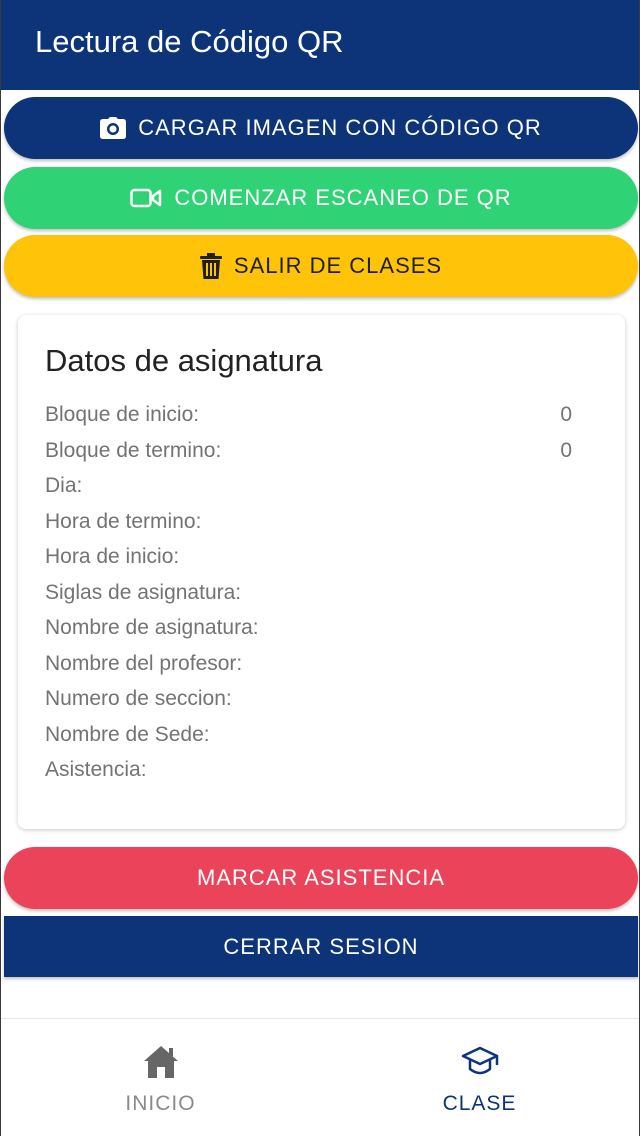 Image resolution: width=640 pixels, height=1136 pixels. What do you see at coordinates (123, 521) in the screenshot?
I see `row-label: Hora de termino:` at bounding box center [123, 521].